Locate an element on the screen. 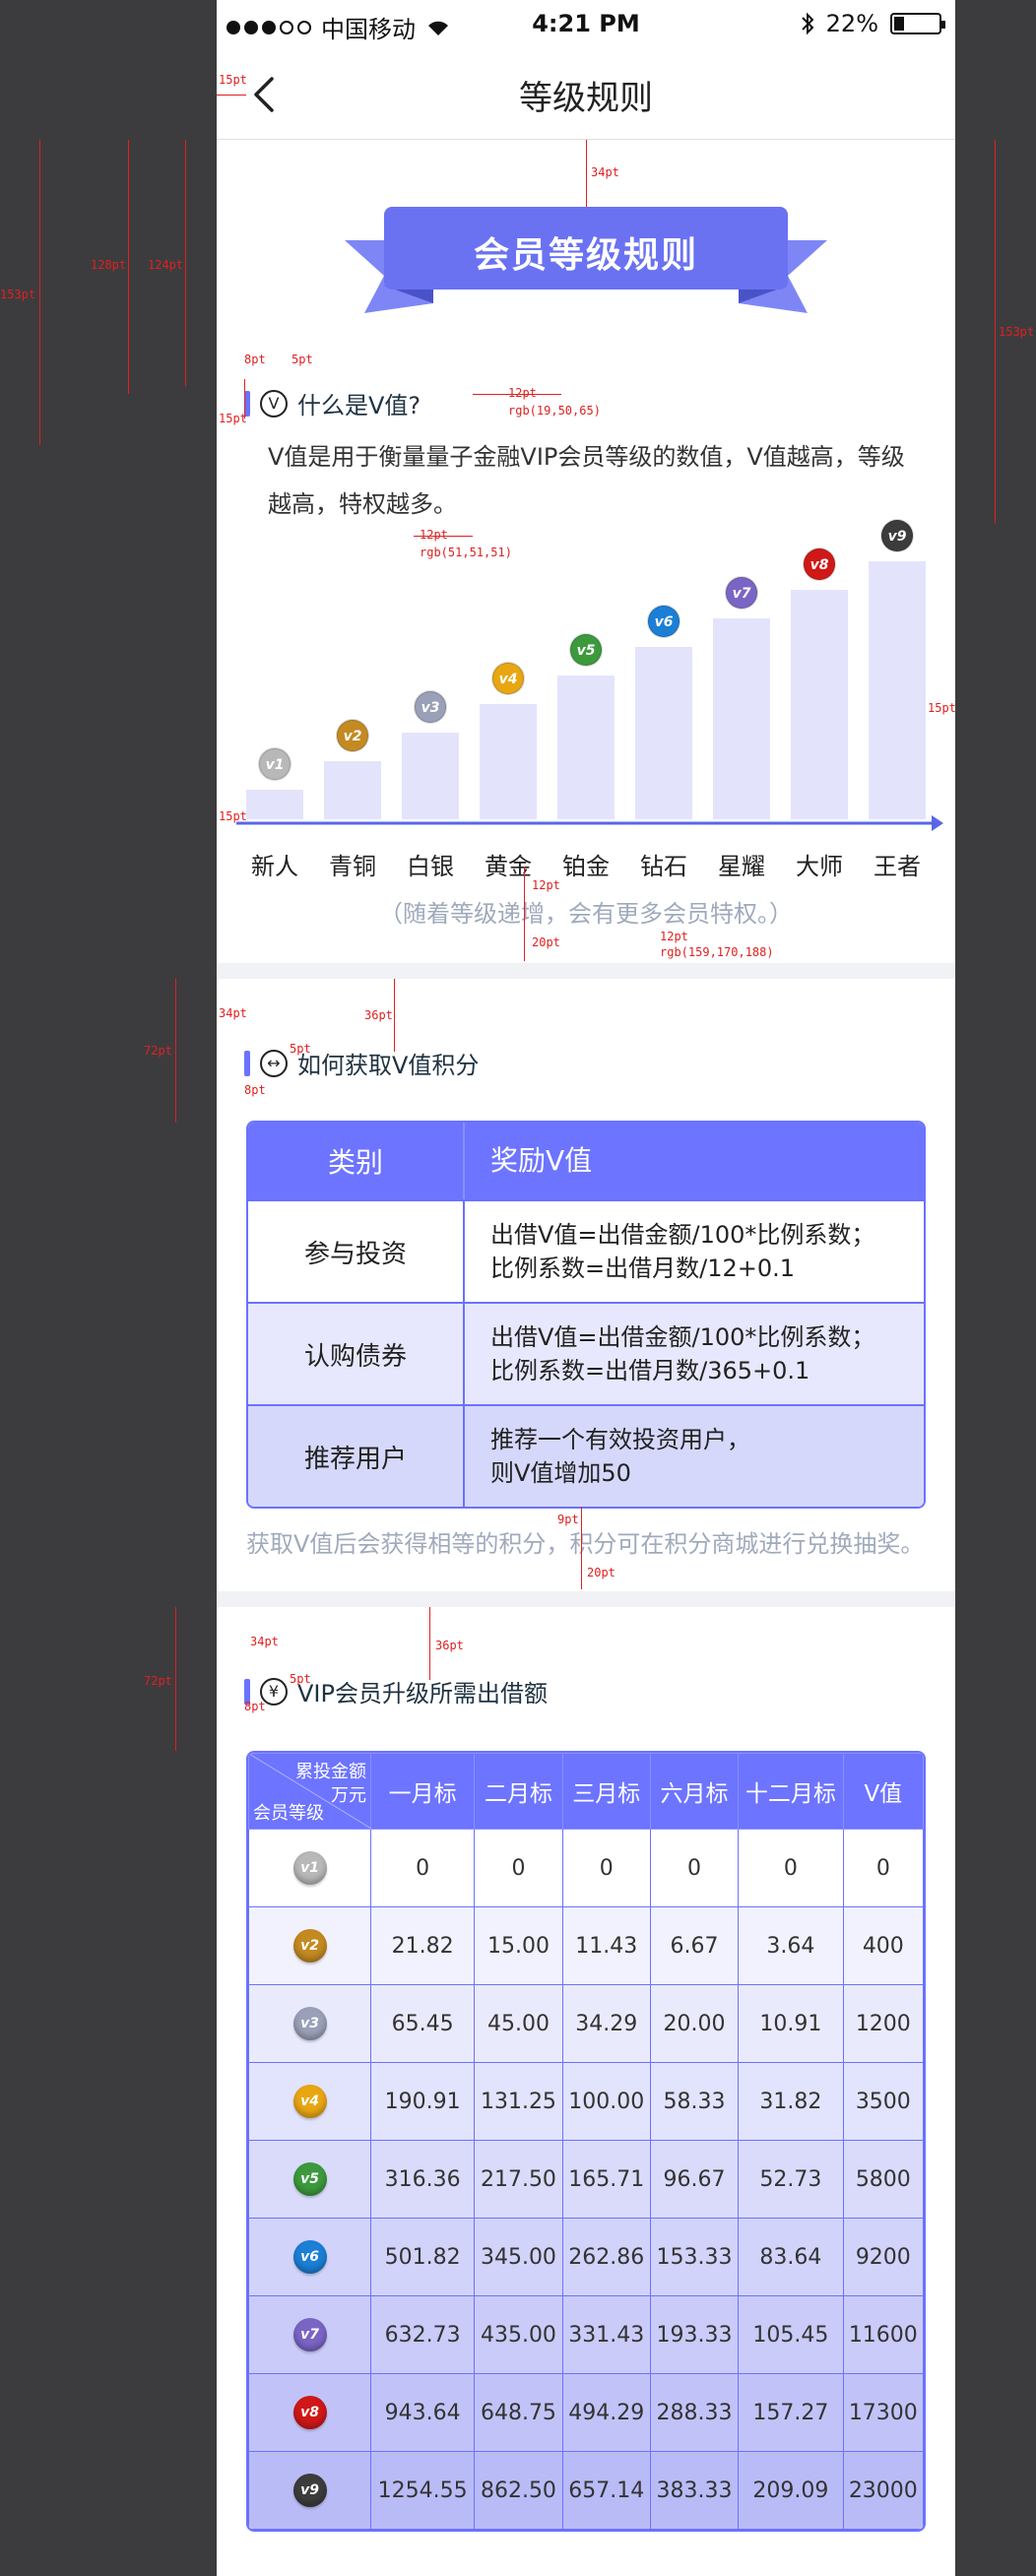 The height and width of the screenshot is (2576, 1036). level-cell: v4 is located at coordinates (309, 2101).